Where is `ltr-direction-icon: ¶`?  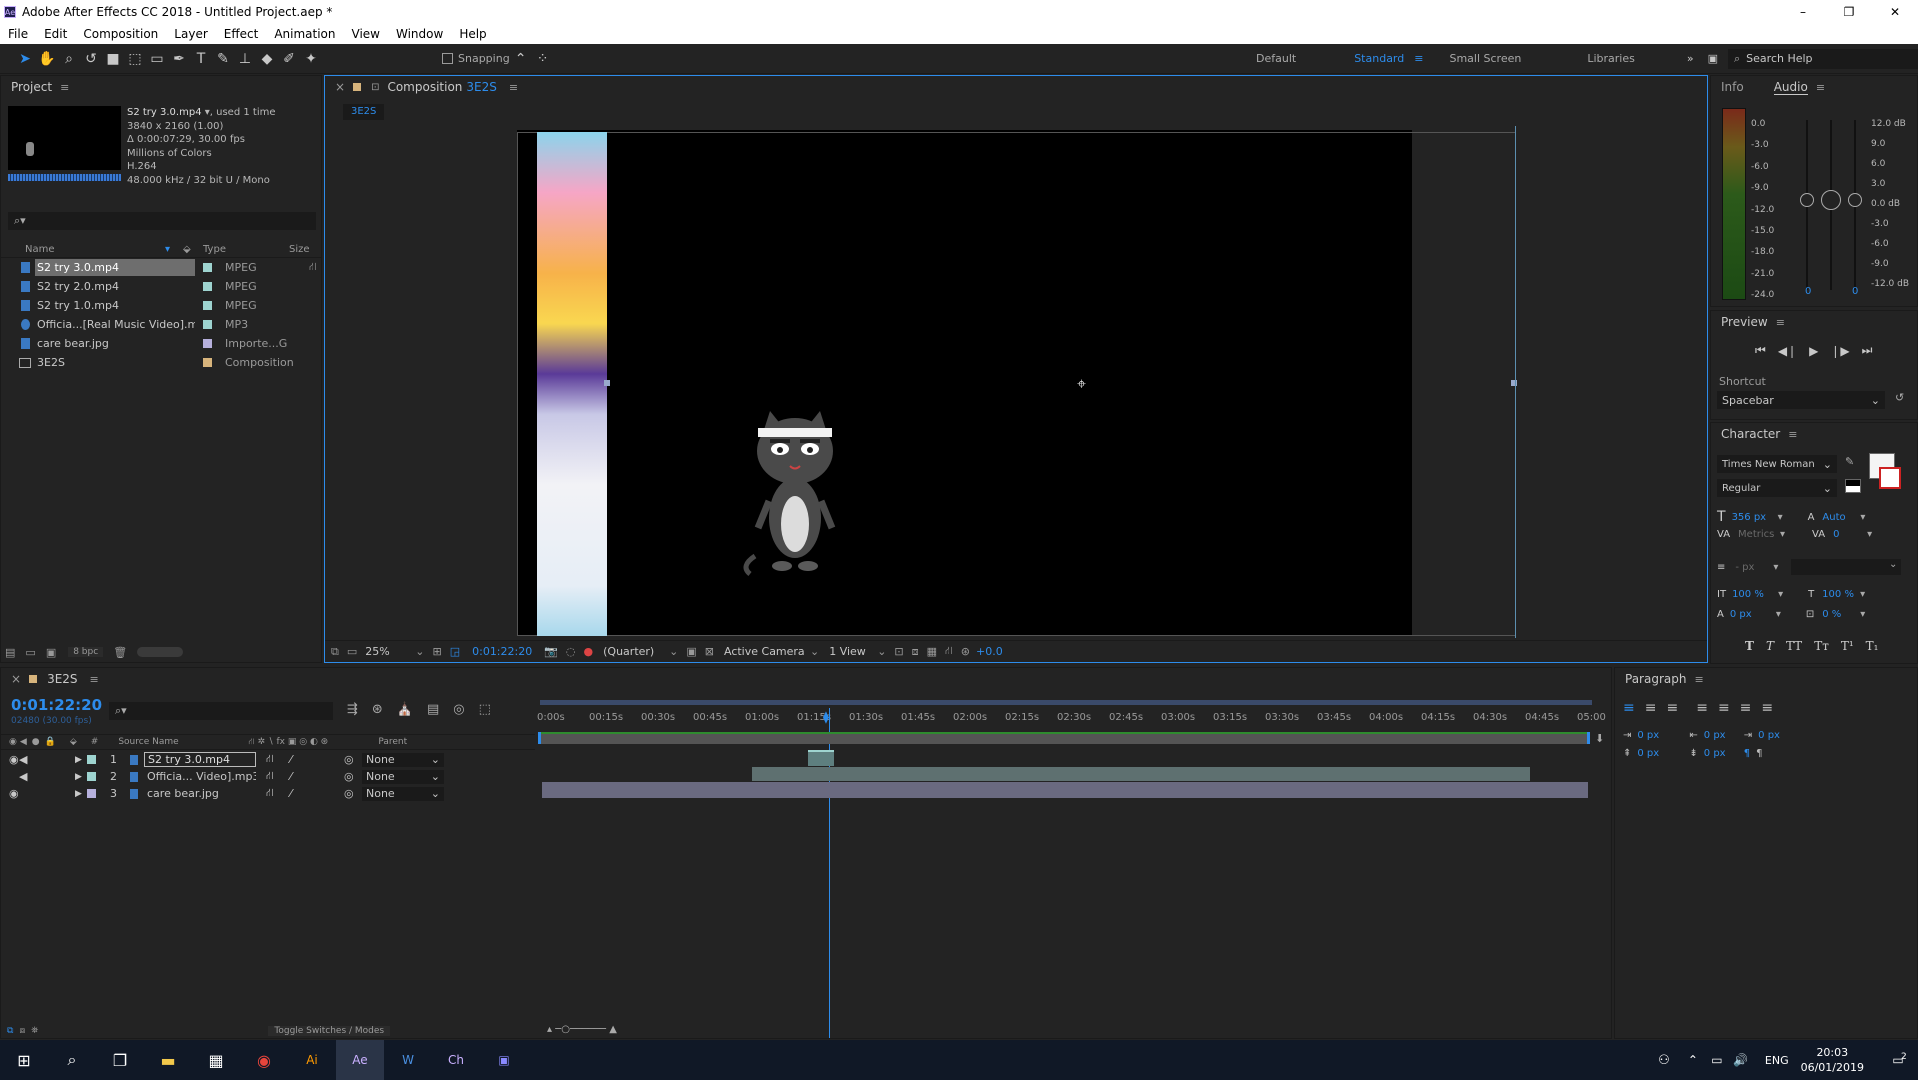 ltr-direction-icon: ¶ is located at coordinates (1747, 753).